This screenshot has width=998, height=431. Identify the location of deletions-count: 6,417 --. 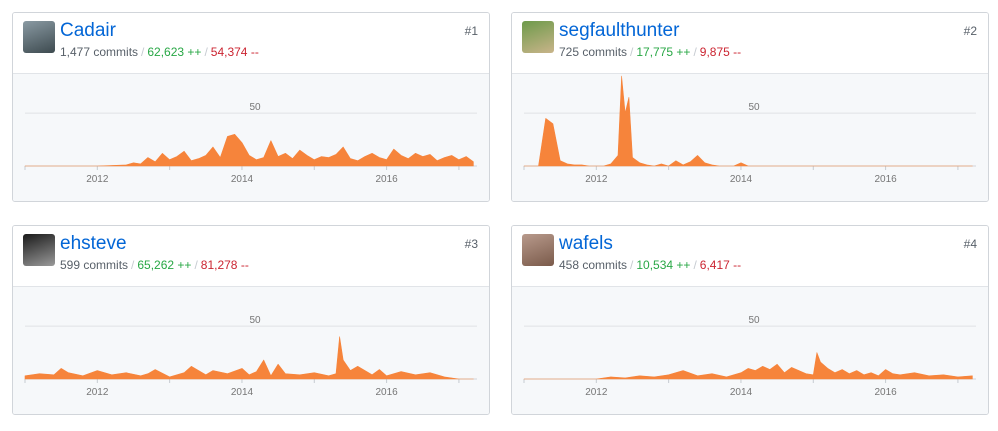
(720, 265).